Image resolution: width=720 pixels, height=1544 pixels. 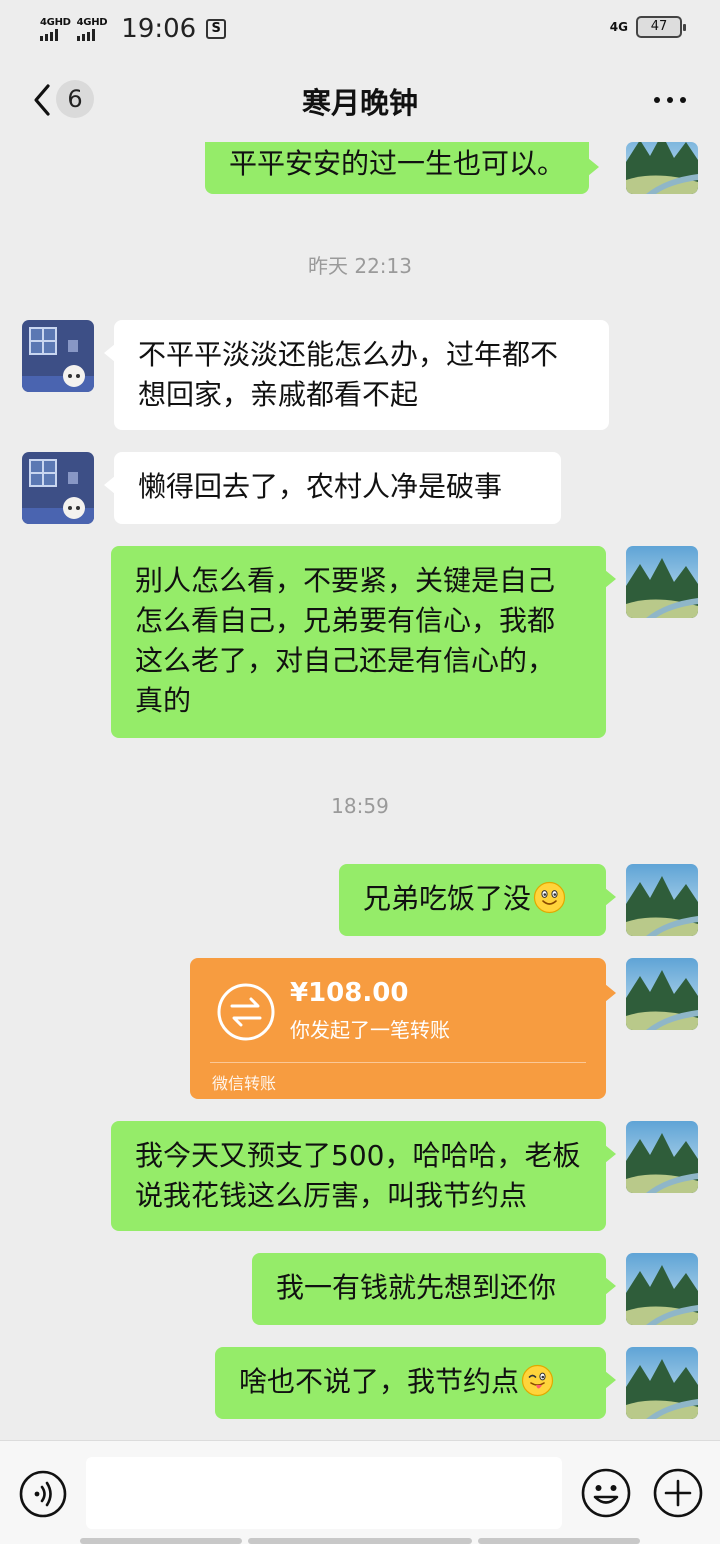 I want to click on voice-icon, so click(x=43, y=1494).